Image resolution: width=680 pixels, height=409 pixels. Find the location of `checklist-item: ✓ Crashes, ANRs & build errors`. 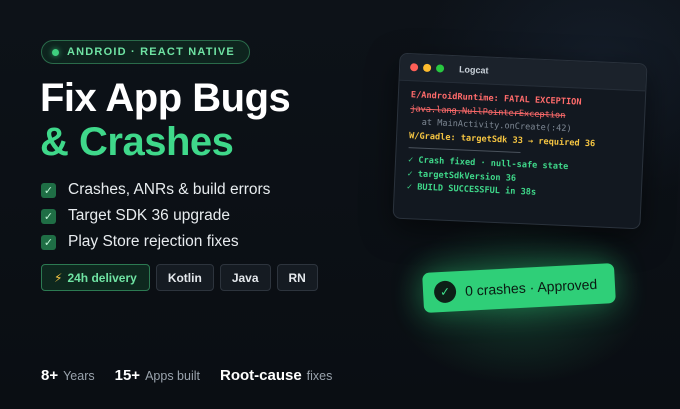

checklist-item: ✓ Crashes, ANRs & build errors is located at coordinates (155, 190).